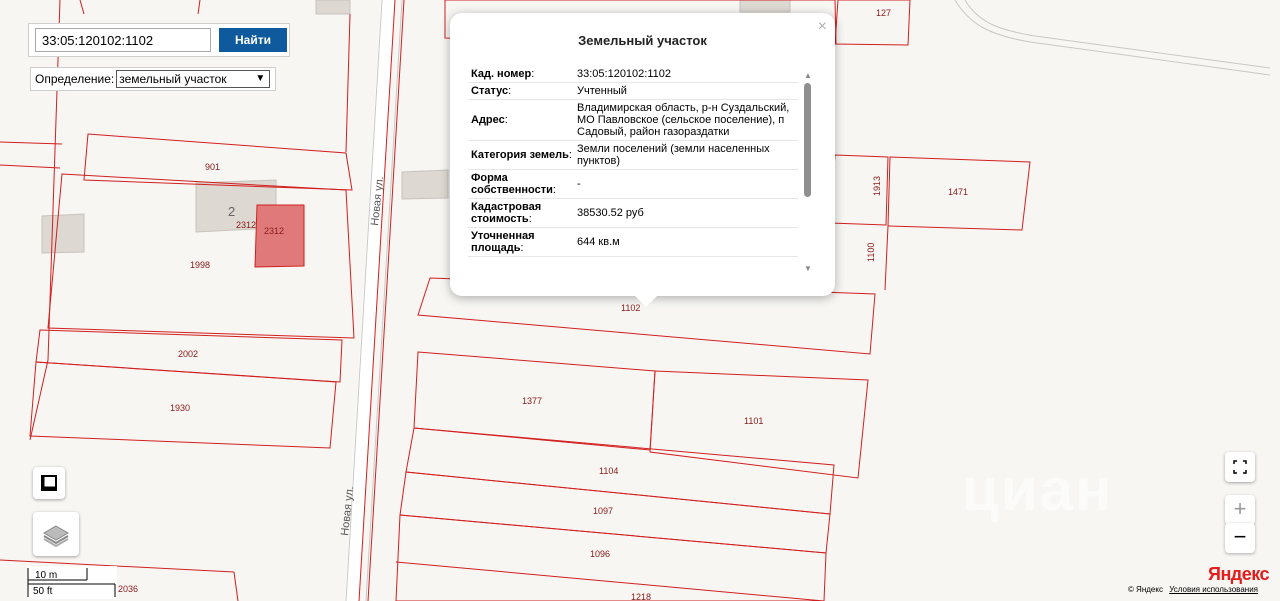 Image resolution: width=1280 pixels, height=601 pixels. What do you see at coordinates (489, 120) in the screenshot?
I see `property-label: Адрес:` at bounding box center [489, 120].